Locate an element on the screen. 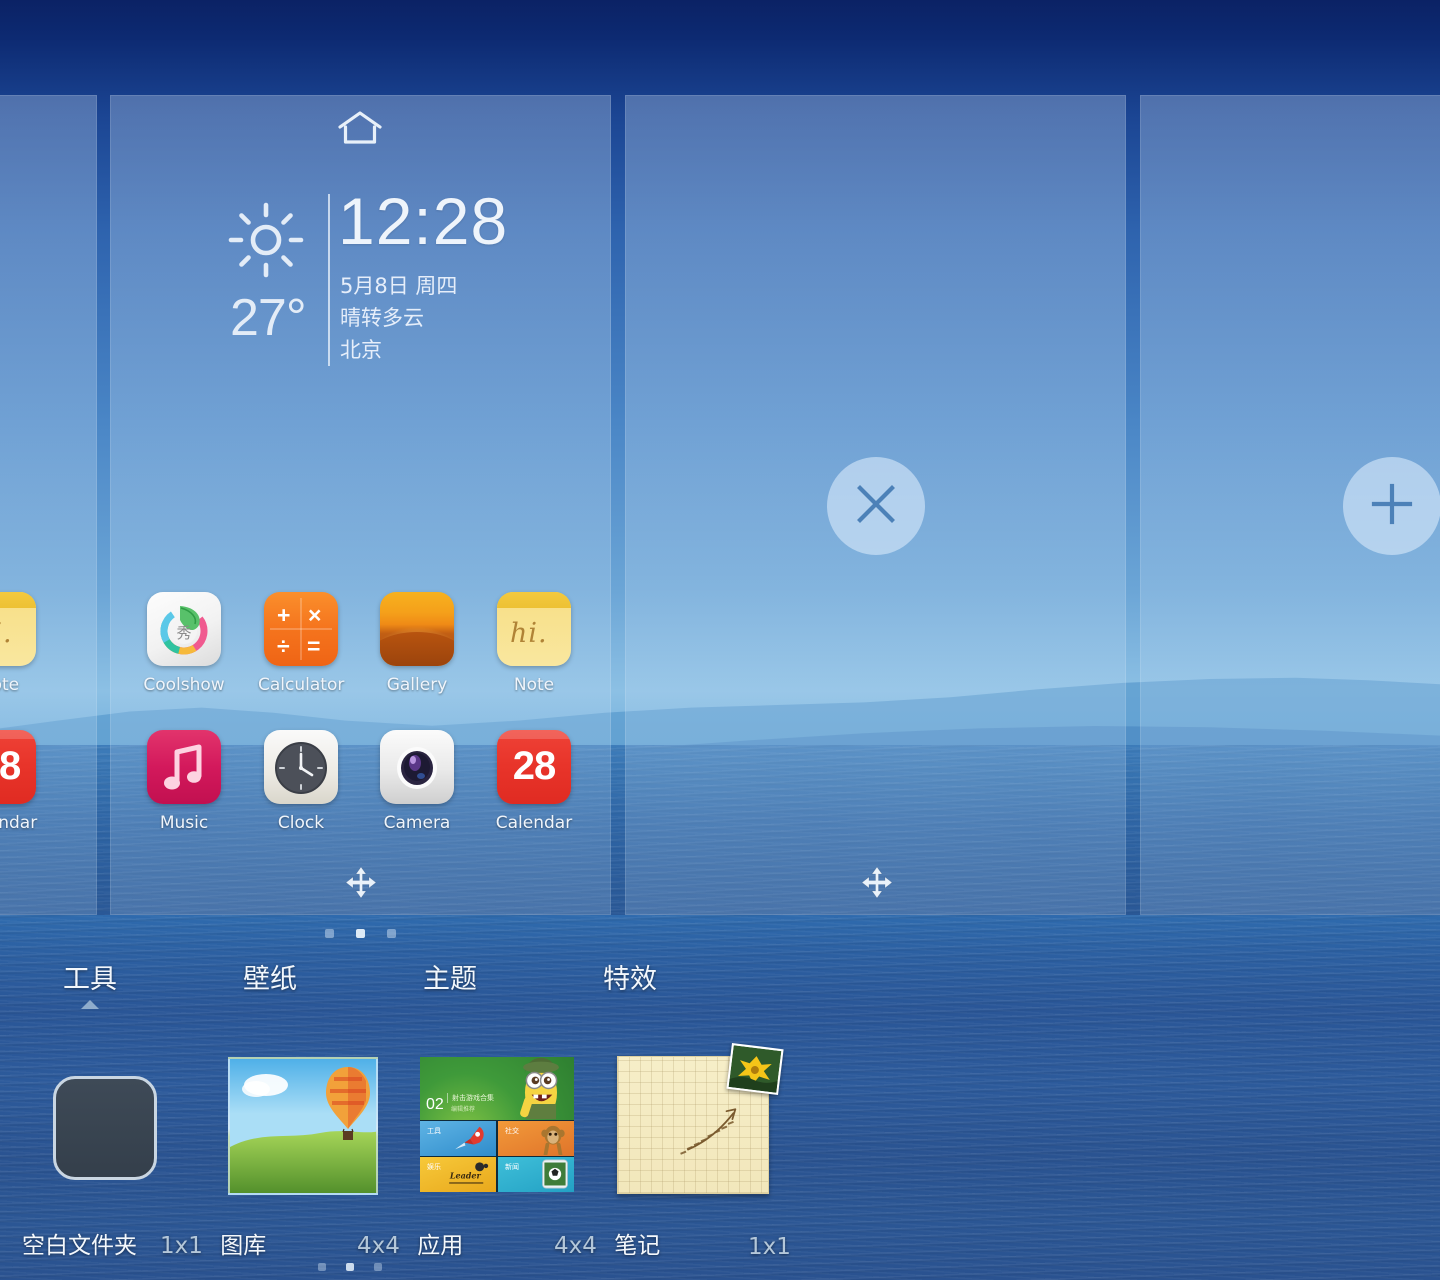 This screenshot has height=1280, width=1440. app-icon-calendar: 28 Calendar is located at coordinates (534, 781).